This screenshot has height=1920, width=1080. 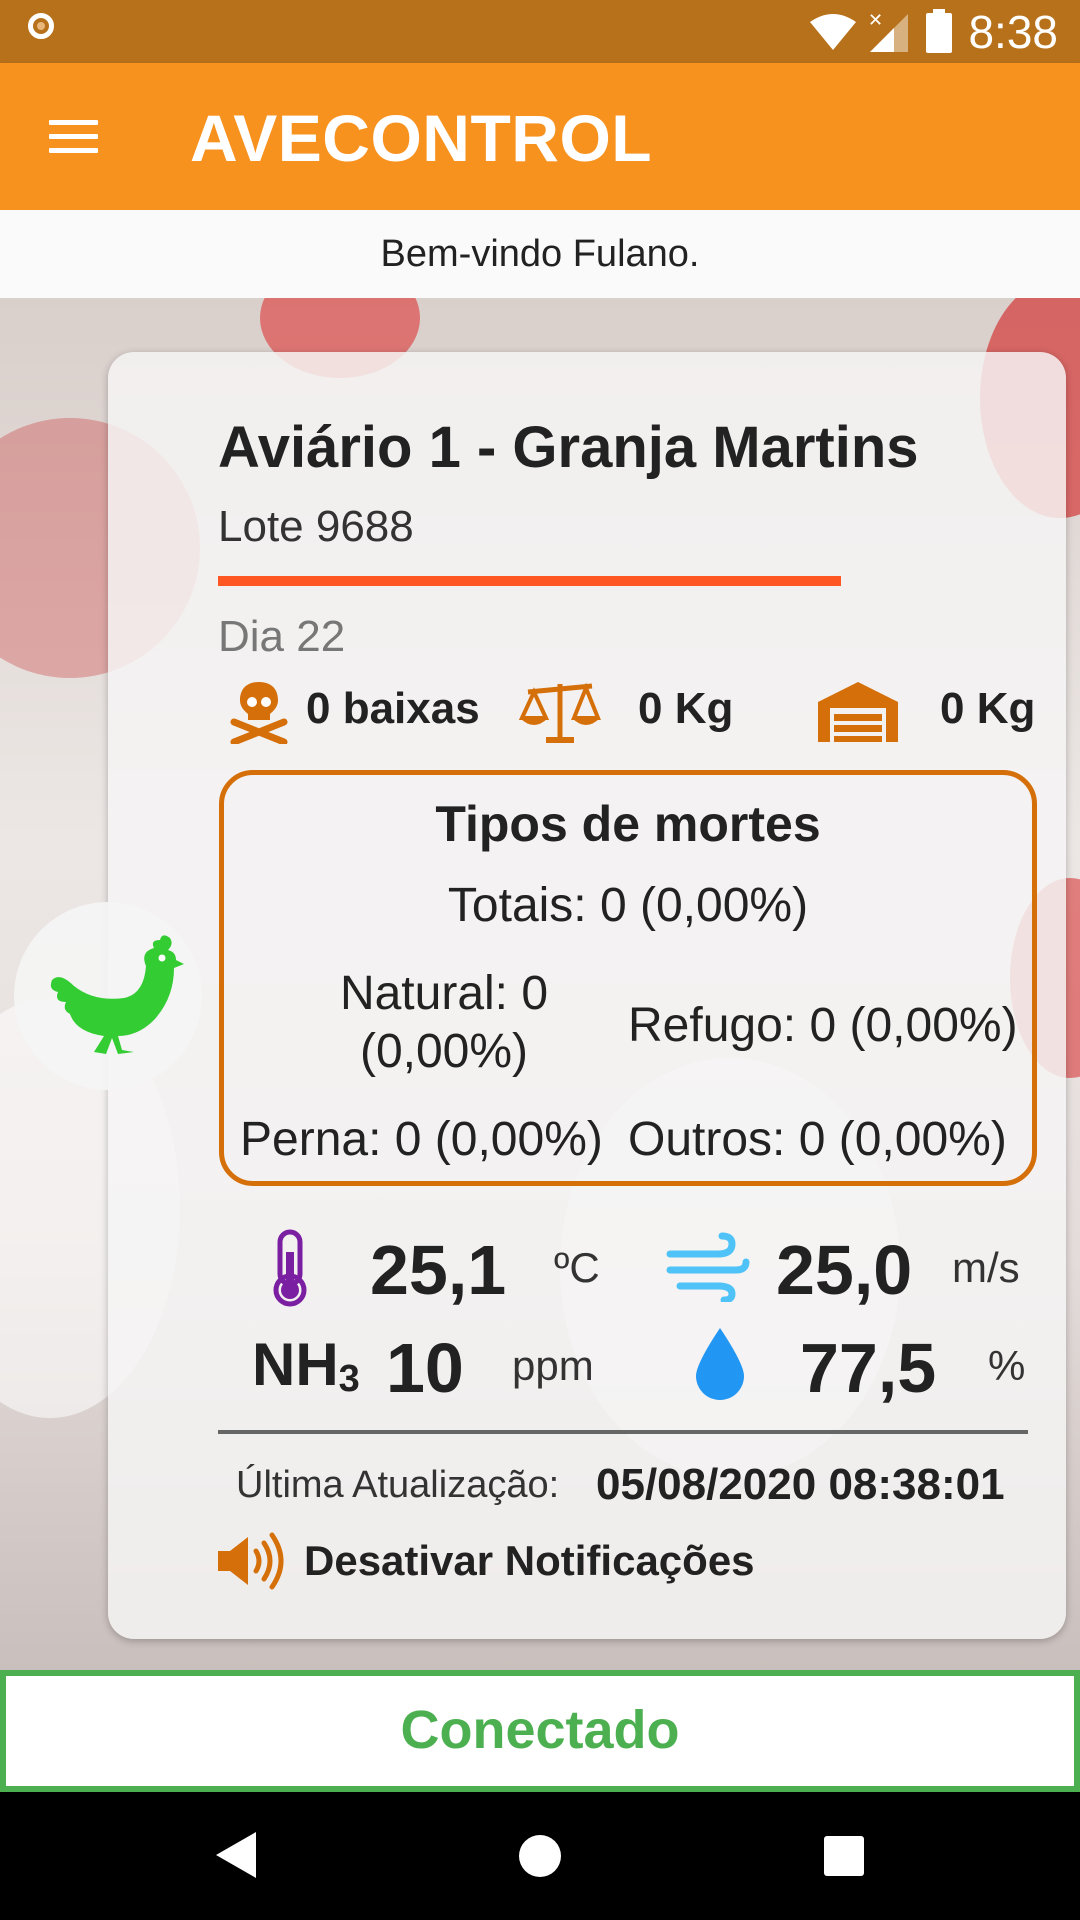 I want to click on chicken-fab-button, so click(x=108, y=996).